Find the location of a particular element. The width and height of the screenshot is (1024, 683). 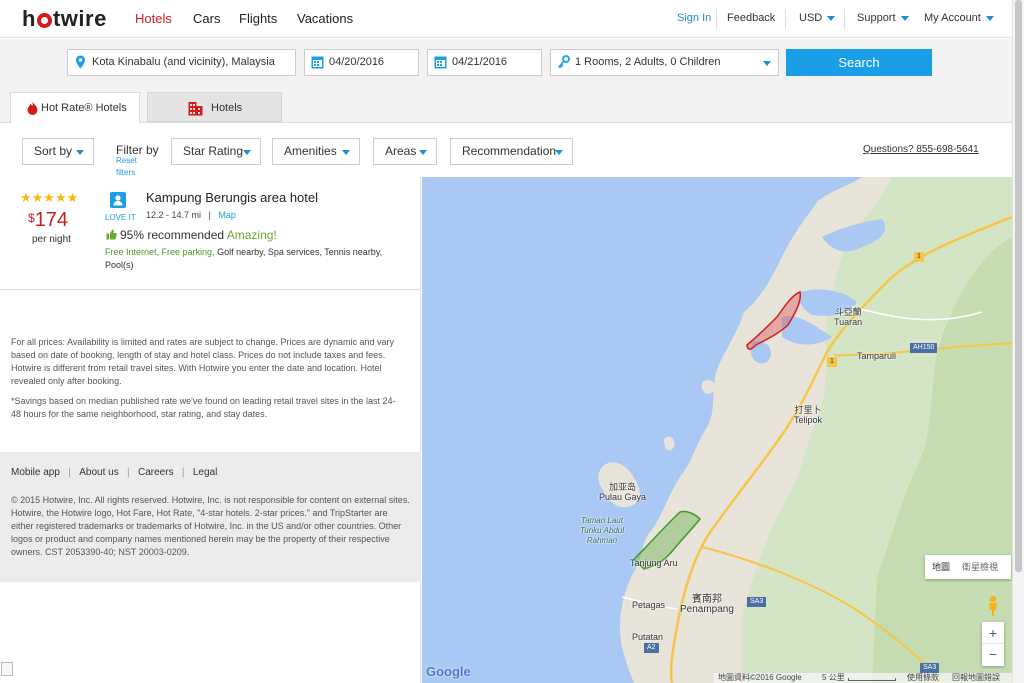

recommendation-dropdown: Recommendation is located at coordinates (511, 151).